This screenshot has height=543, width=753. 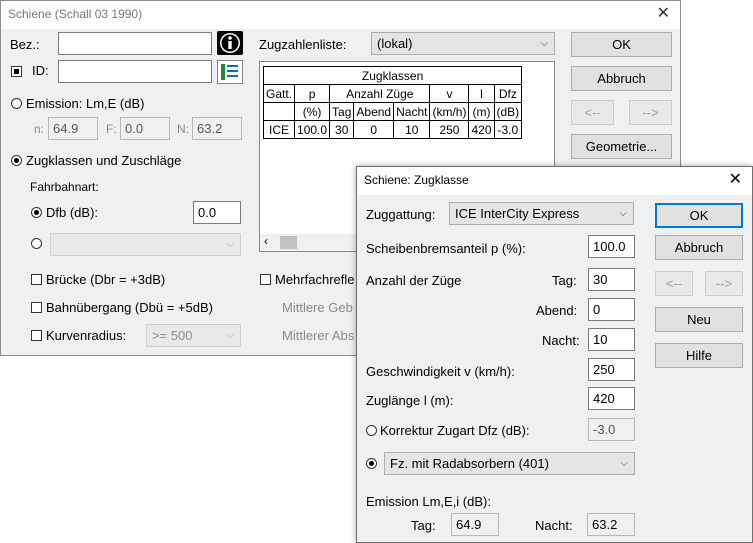 I want to click on bez-input, so click(x=135, y=43).